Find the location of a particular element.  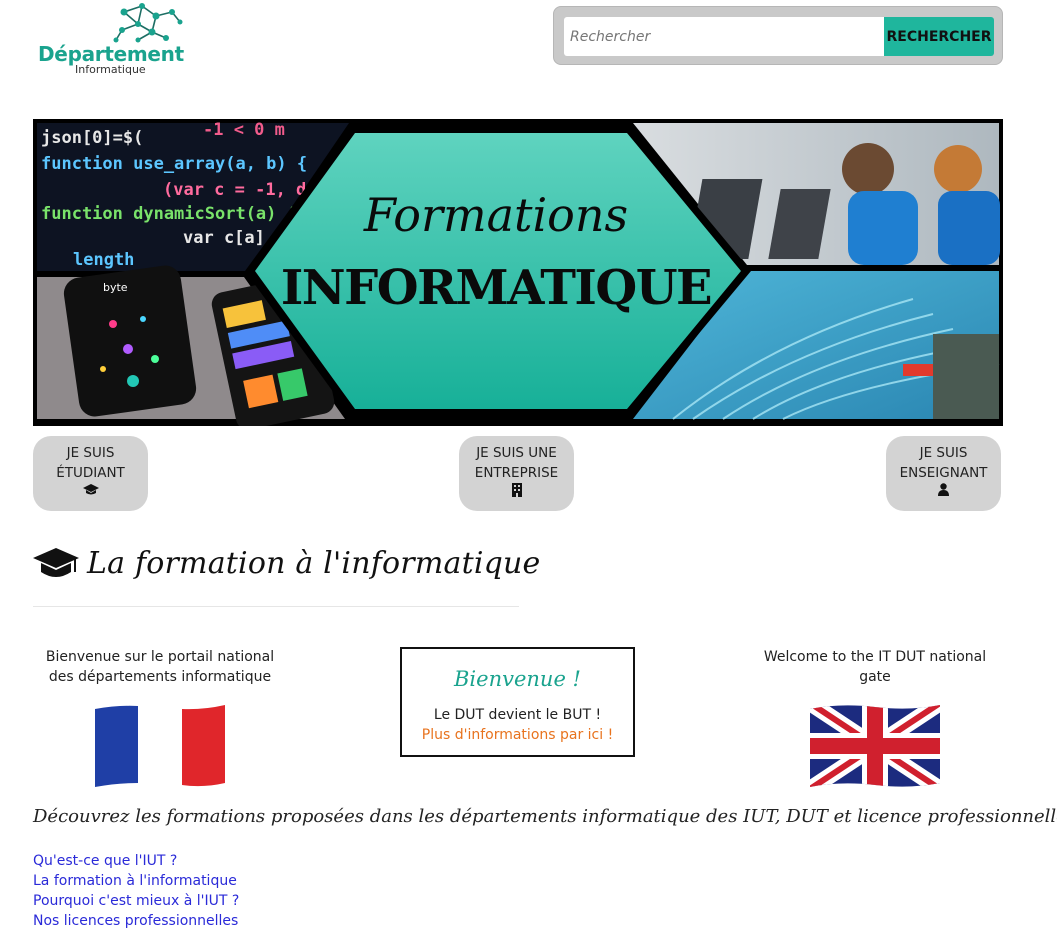

link-licences: Nos licences professionnelles is located at coordinates (135, 921).